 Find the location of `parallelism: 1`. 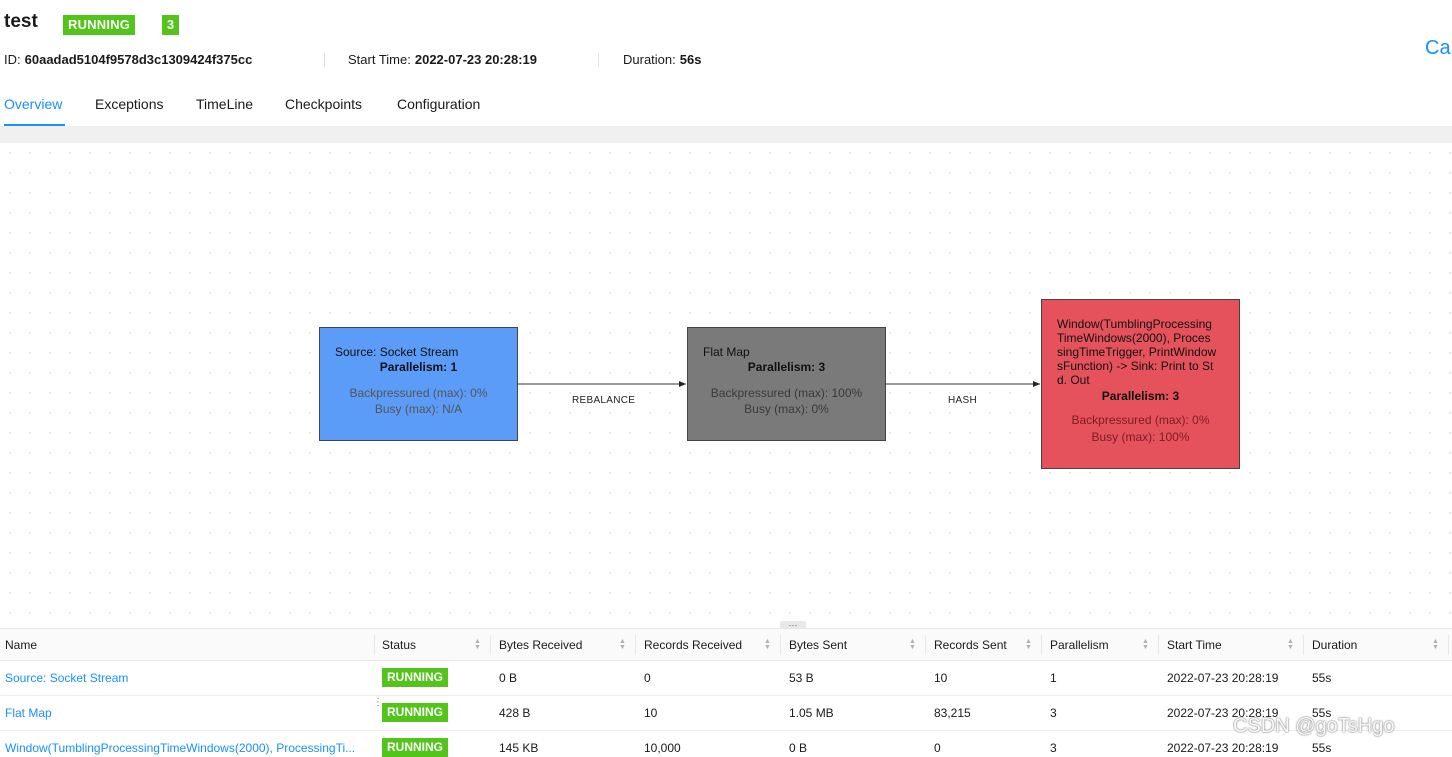

parallelism: 1 is located at coordinates (1053, 678).